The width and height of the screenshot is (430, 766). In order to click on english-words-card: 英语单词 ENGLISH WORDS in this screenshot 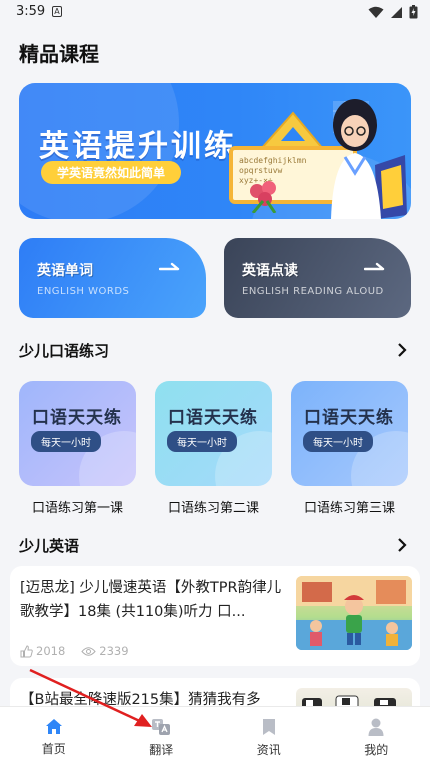, I will do `click(112, 278)`.